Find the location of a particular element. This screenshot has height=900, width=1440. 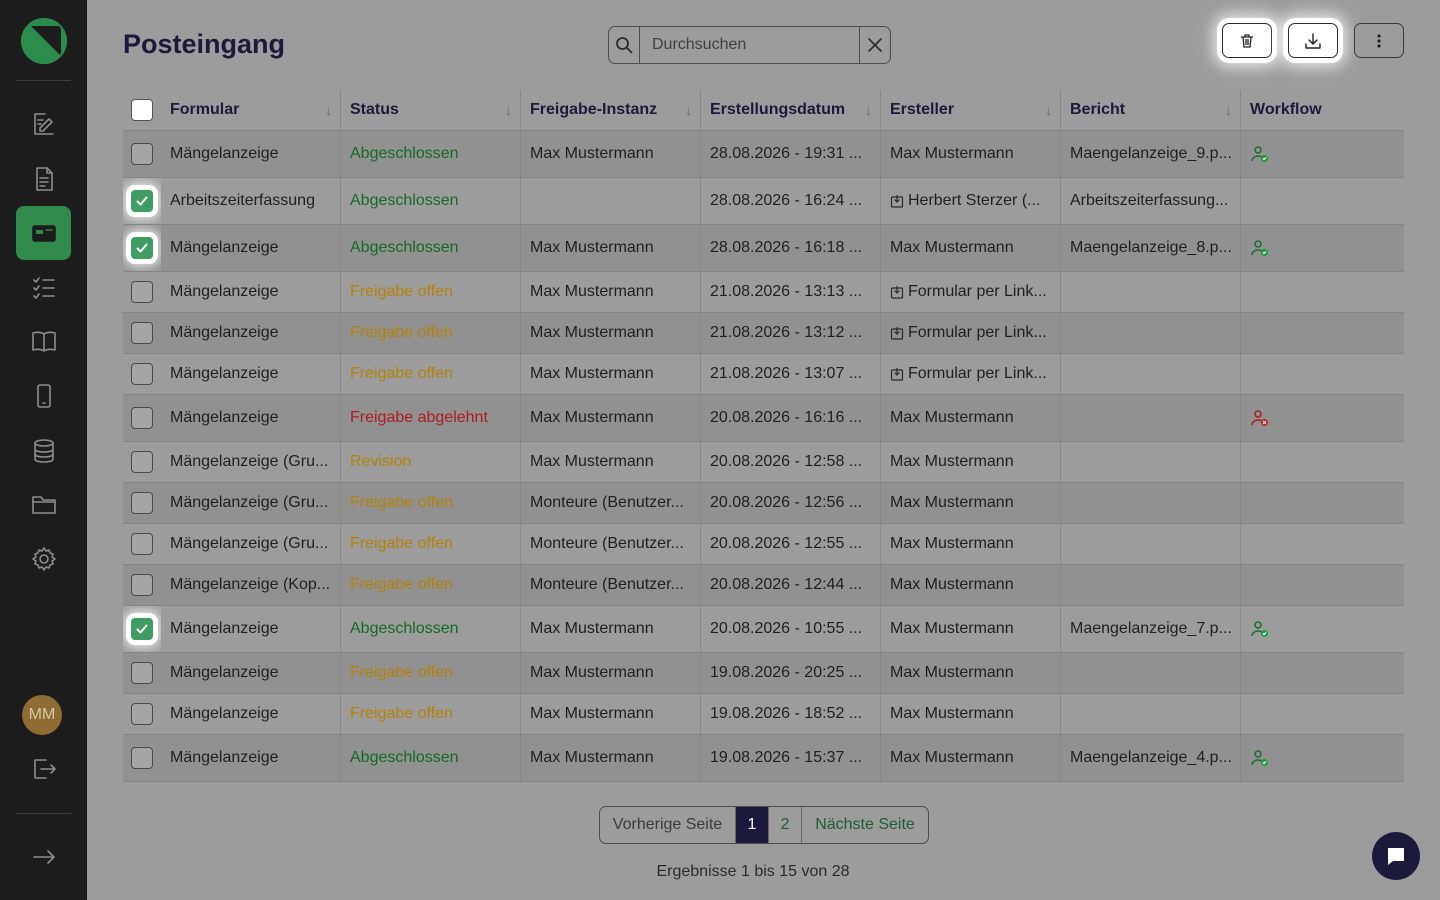

settings-icon is located at coordinates (43, 559).